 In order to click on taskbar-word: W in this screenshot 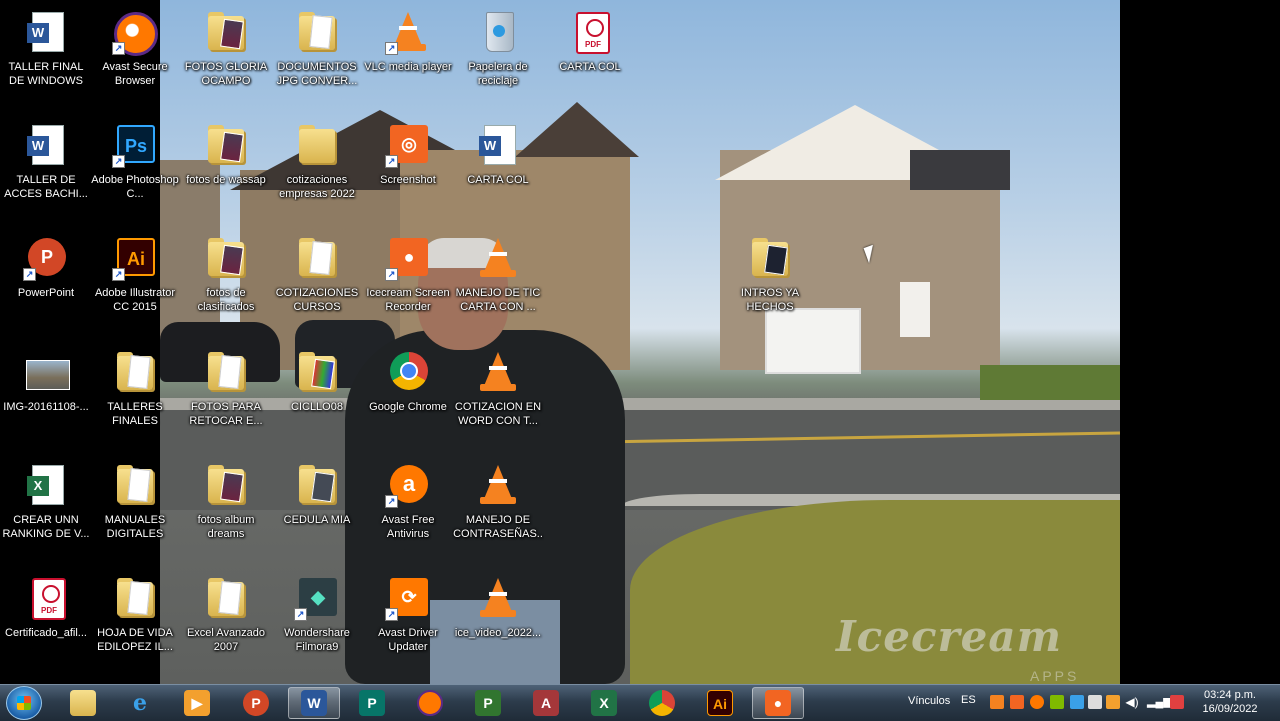, I will do `click(314, 703)`.